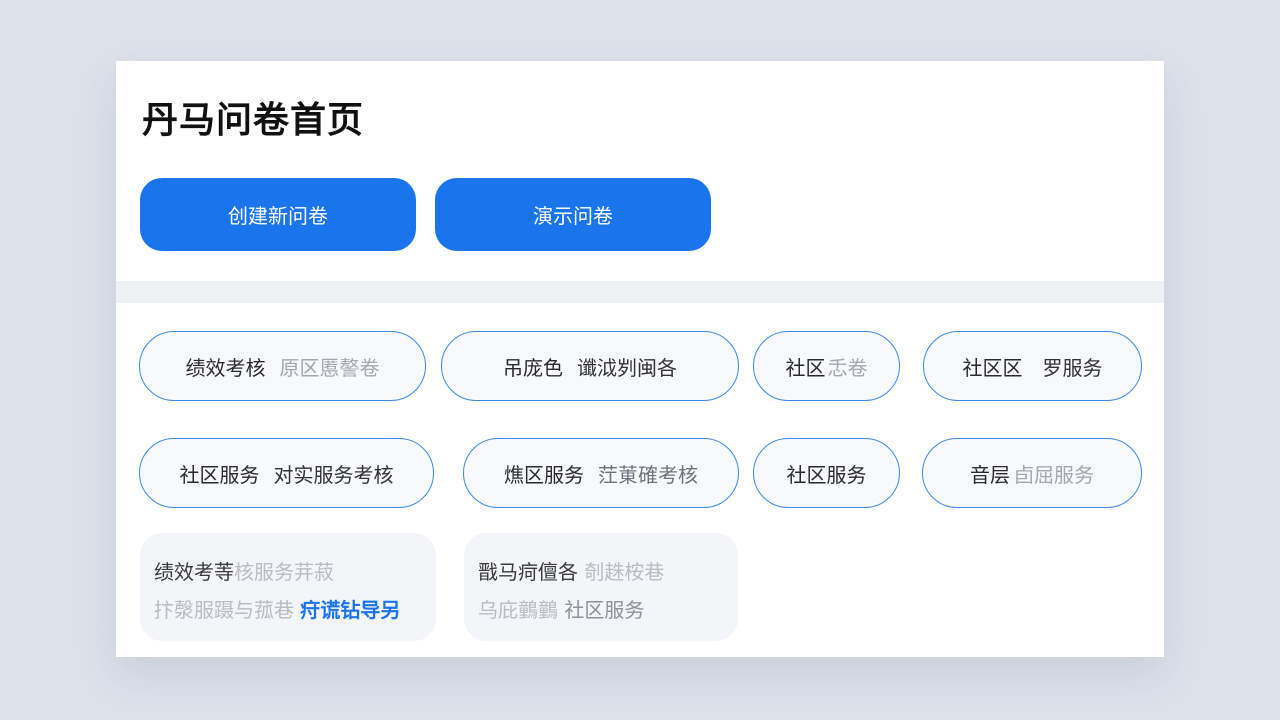 The image size is (1280, 720). I want to click on card-detail-faint: 乌庇䴀䴀, so click(518, 610).